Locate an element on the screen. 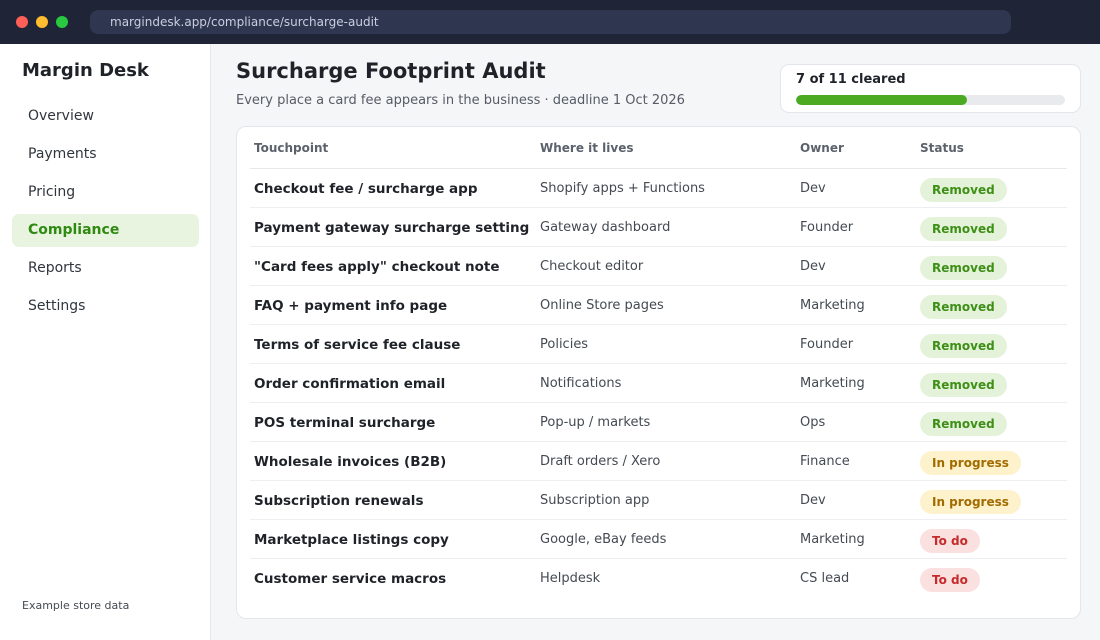  page-title: Surcharge Footprint Audit is located at coordinates (391, 71).